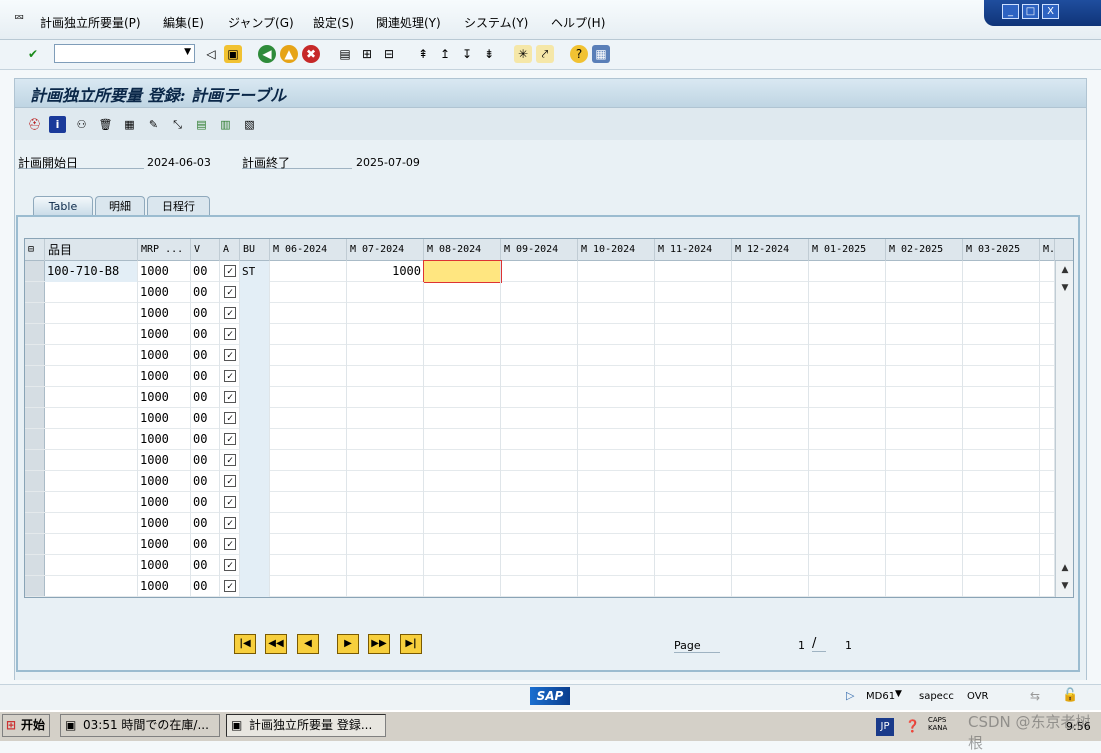 This screenshot has height=753, width=1101. I want to click on restore-button: □, so click(1030, 11).